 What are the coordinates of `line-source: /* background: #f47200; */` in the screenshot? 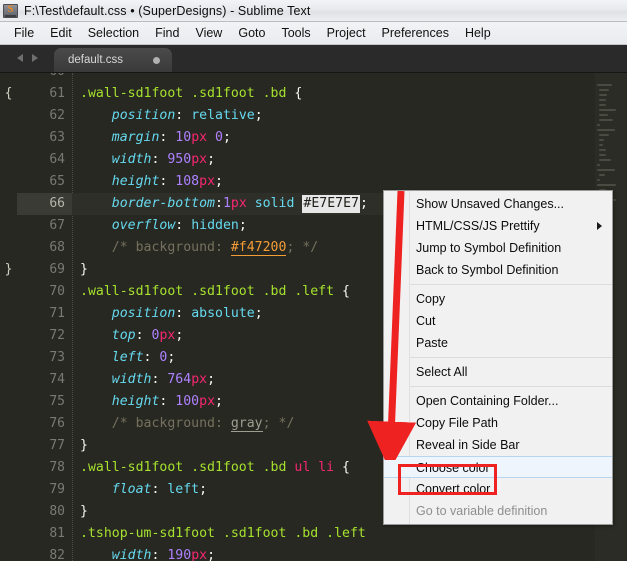 It's located at (199, 248).